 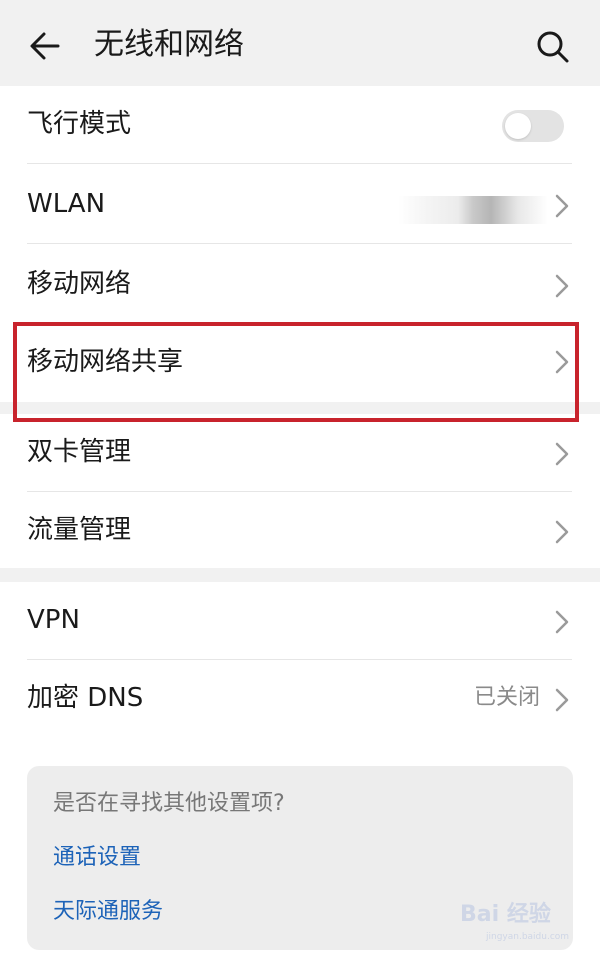 I want to click on wlan-network-name-redacted, so click(x=473, y=210).